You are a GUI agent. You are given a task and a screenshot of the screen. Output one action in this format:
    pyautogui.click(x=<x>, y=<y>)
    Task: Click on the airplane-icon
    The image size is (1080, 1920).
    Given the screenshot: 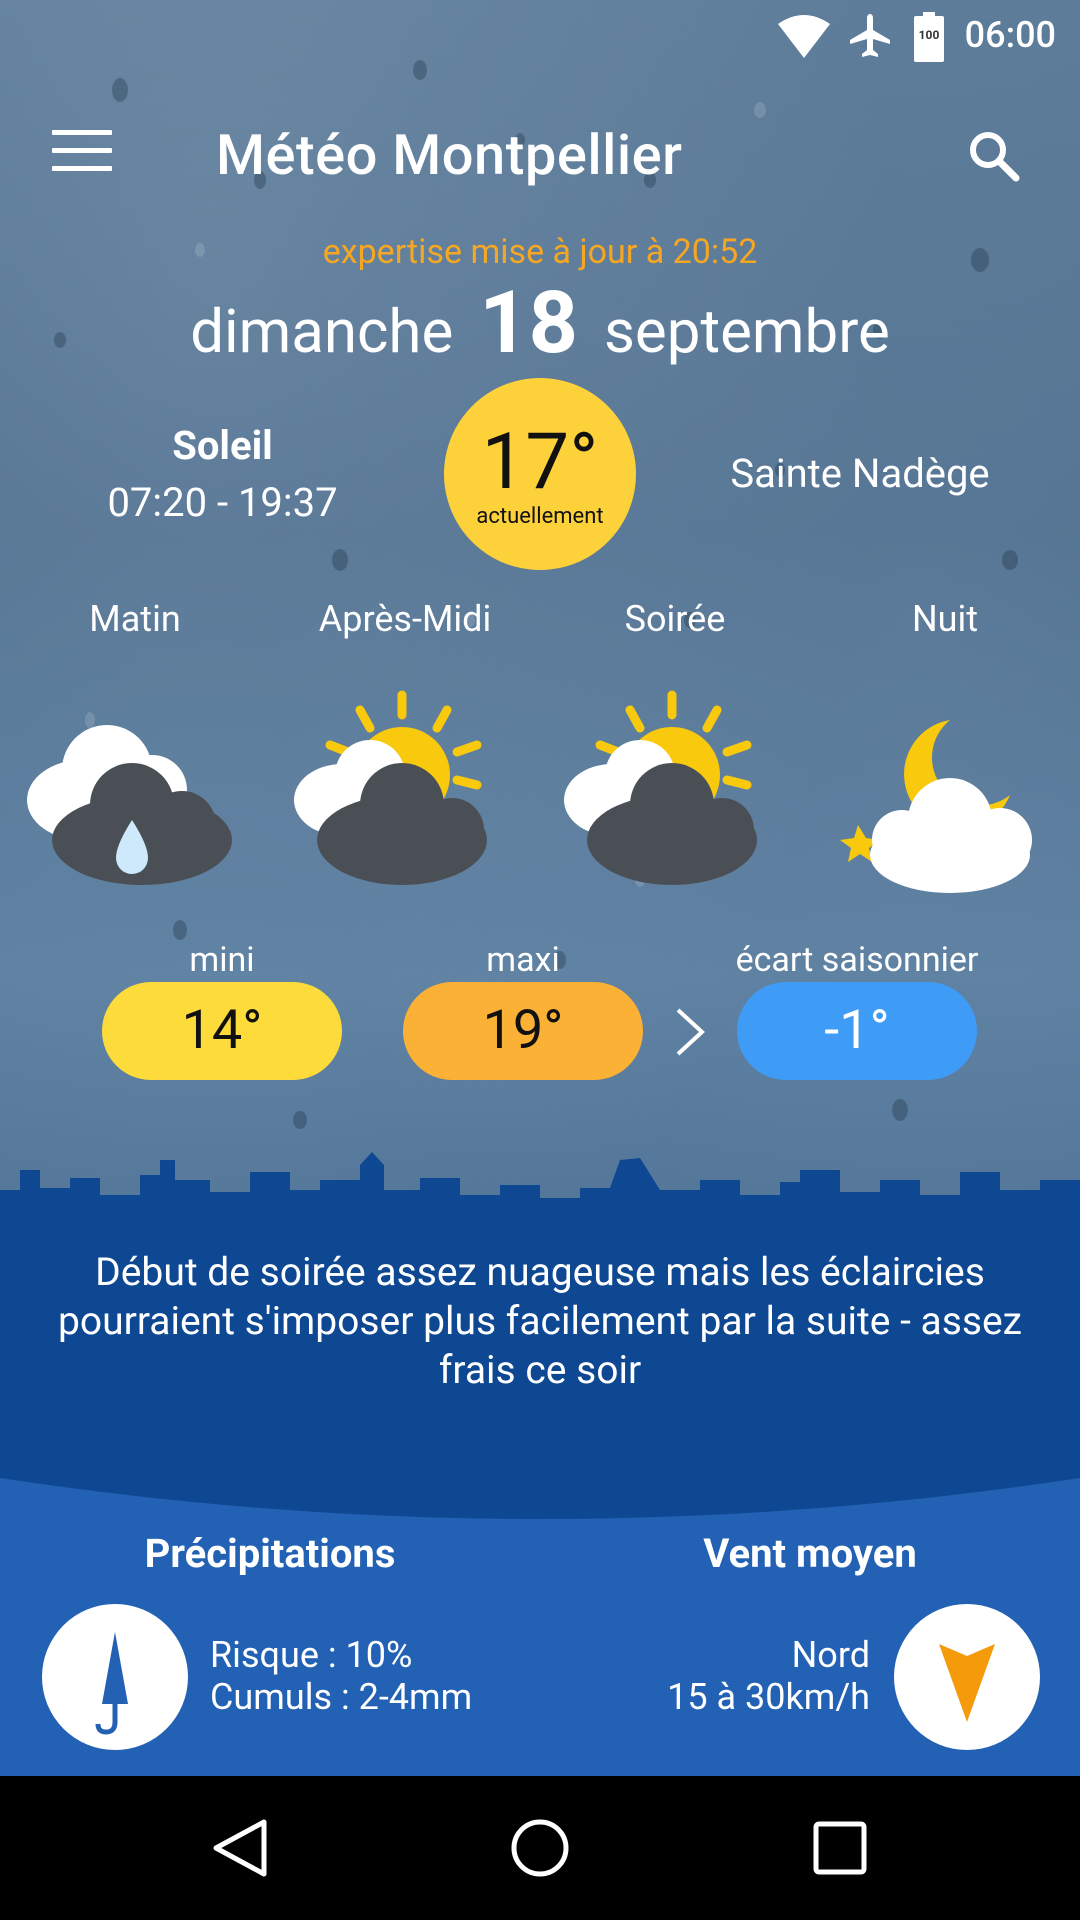 What is the action you would take?
    pyautogui.click(x=870, y=35)
    